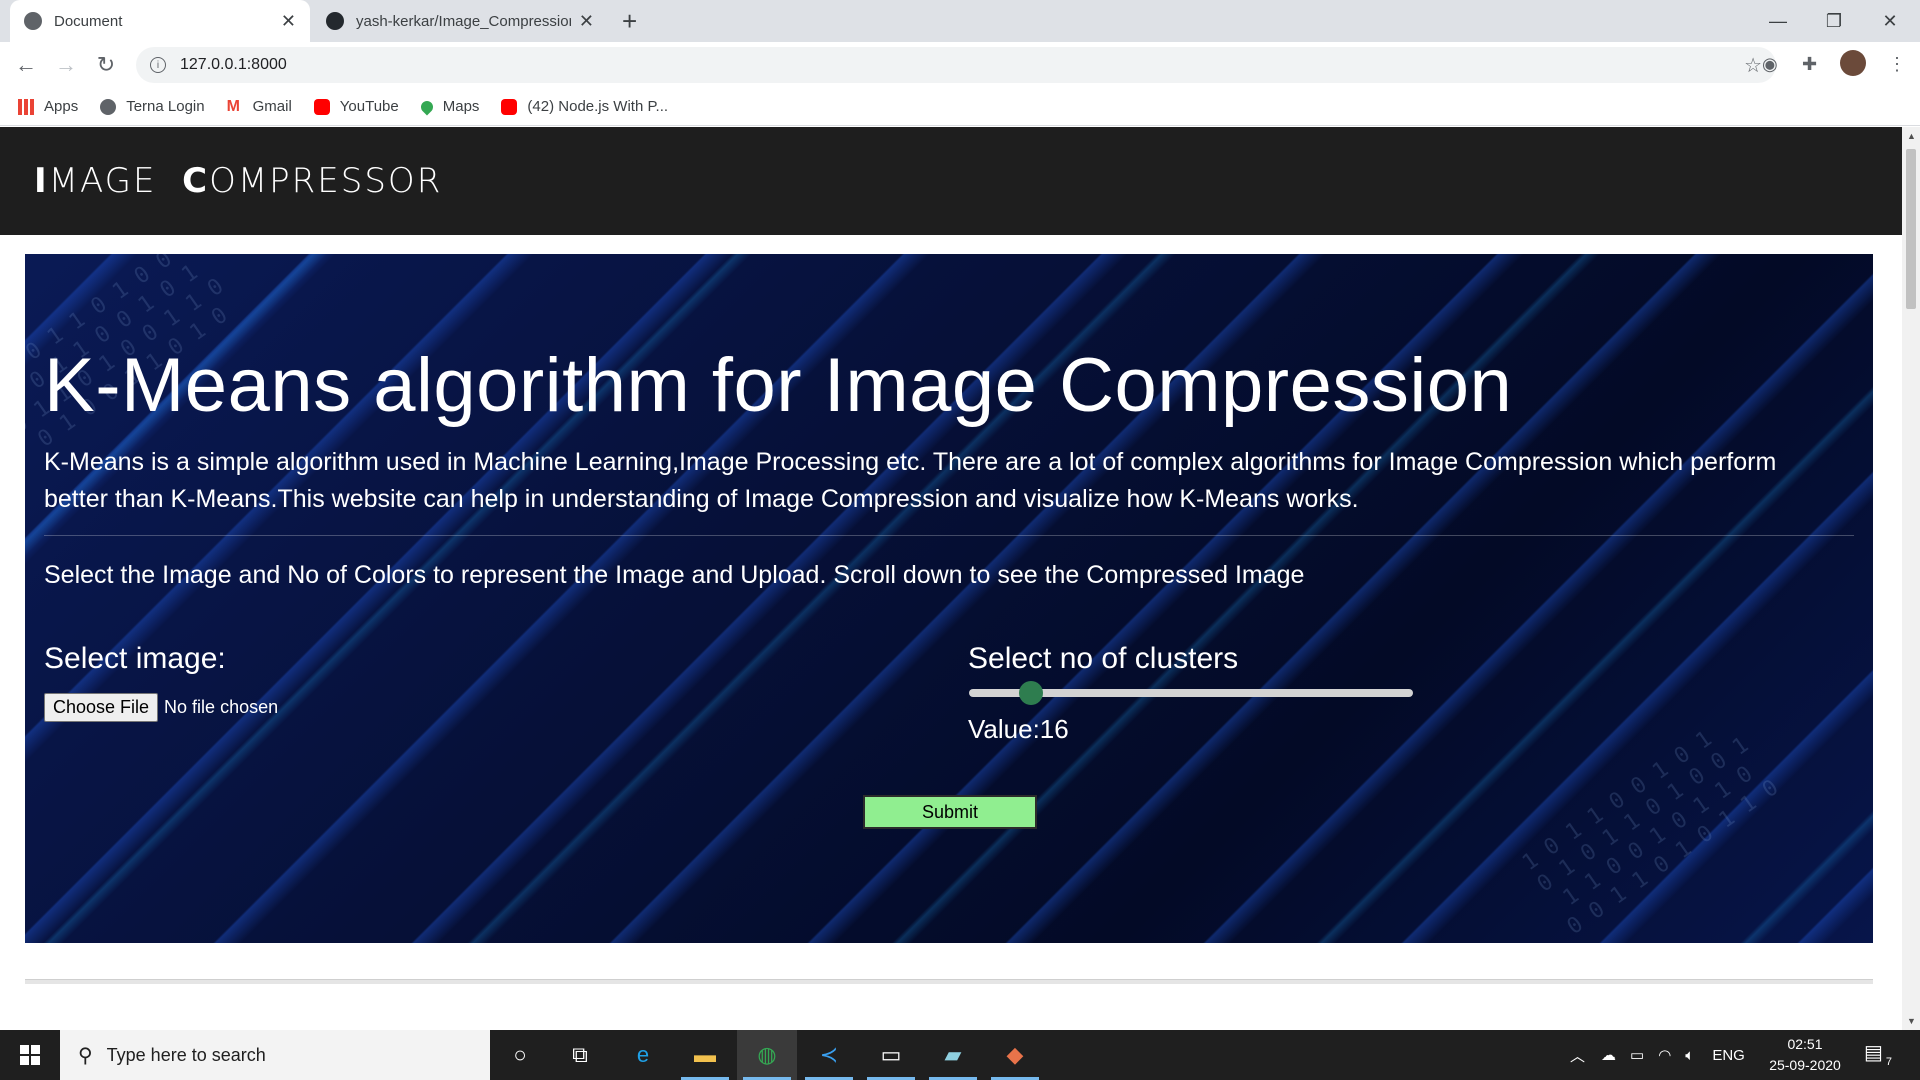  What do you see at coordinates (66, 65) in the screenshot?
I see `forward-arrow-icon: →` at bounding box center [66, 65].